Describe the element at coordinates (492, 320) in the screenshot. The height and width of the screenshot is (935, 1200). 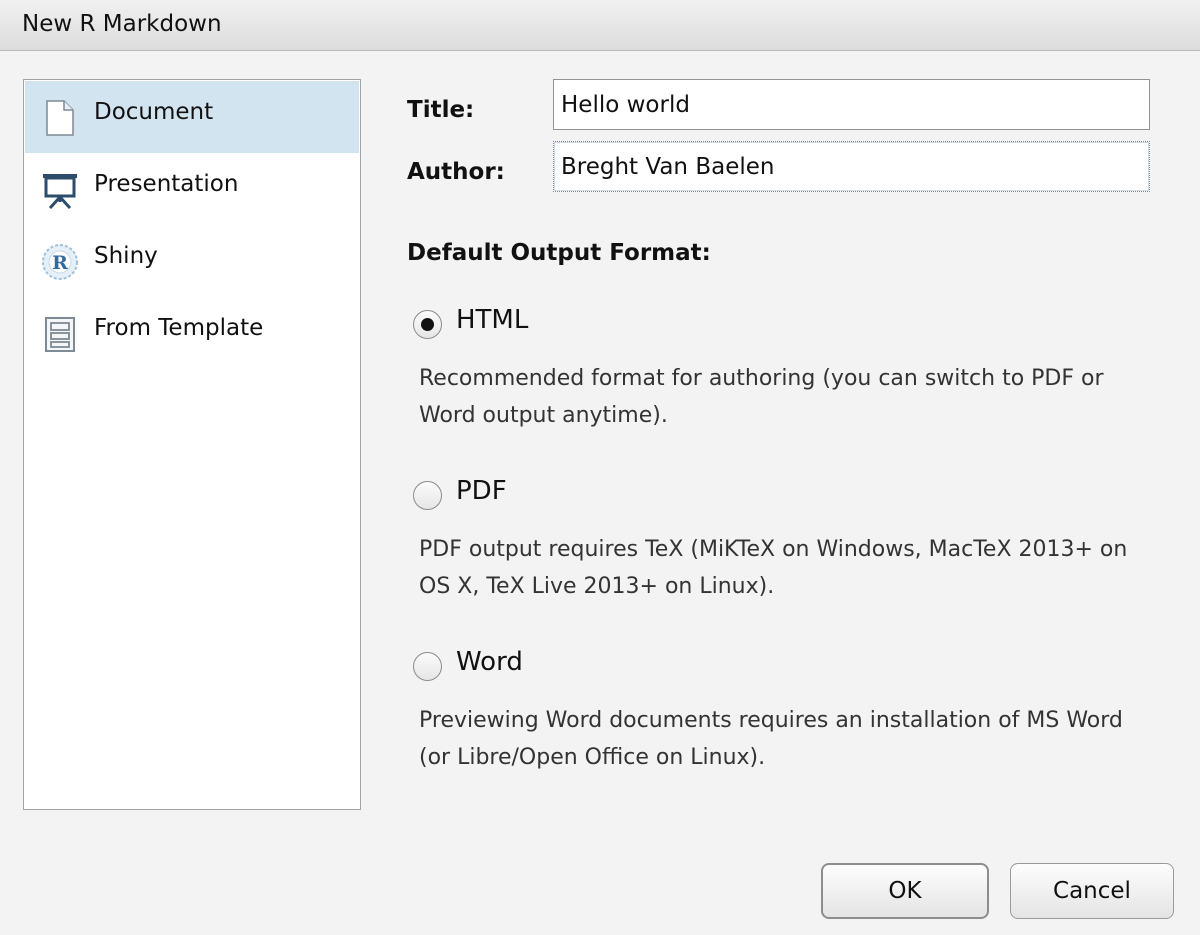
I see `html-option-label: HTML` at that location.